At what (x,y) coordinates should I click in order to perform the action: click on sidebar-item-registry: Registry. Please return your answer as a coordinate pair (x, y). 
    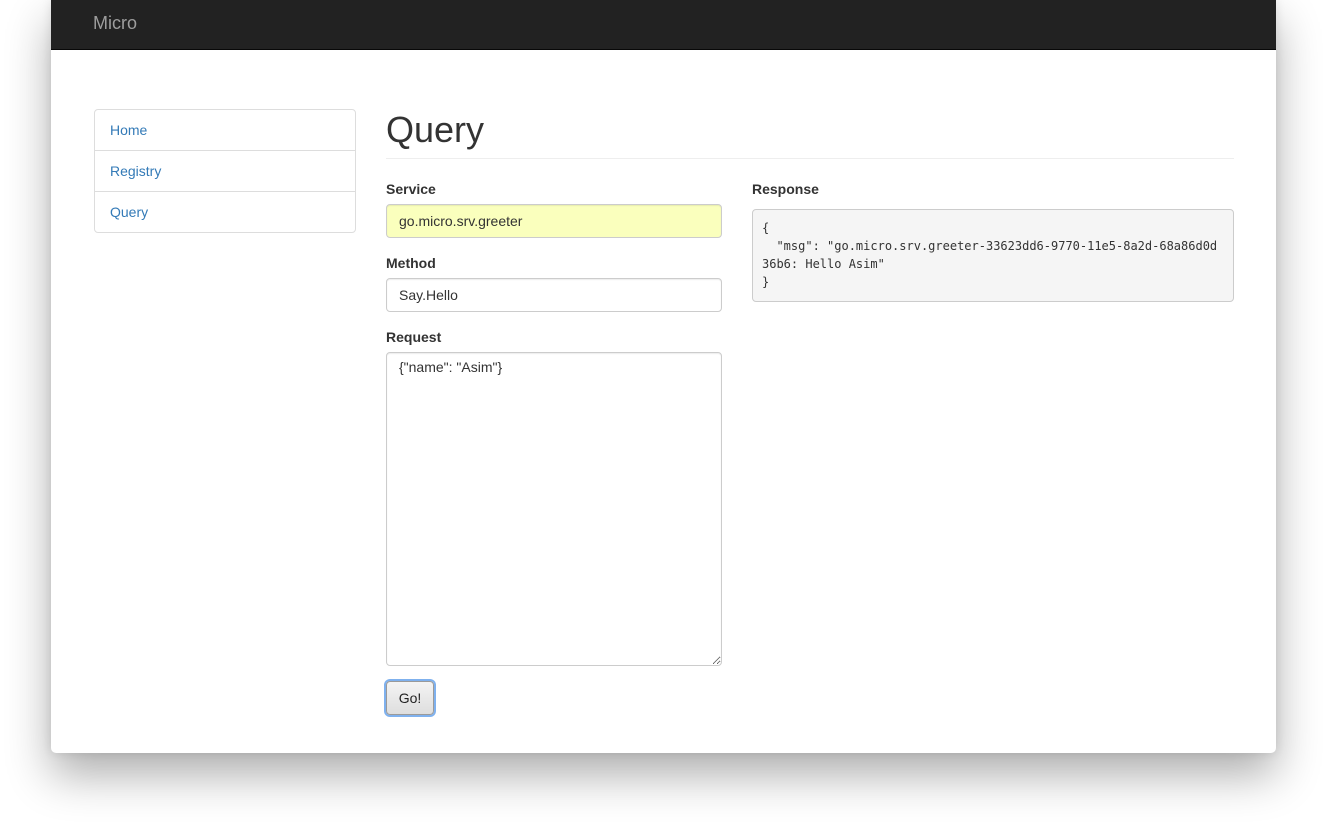
    Looking at the image, I should click on (225, 171).